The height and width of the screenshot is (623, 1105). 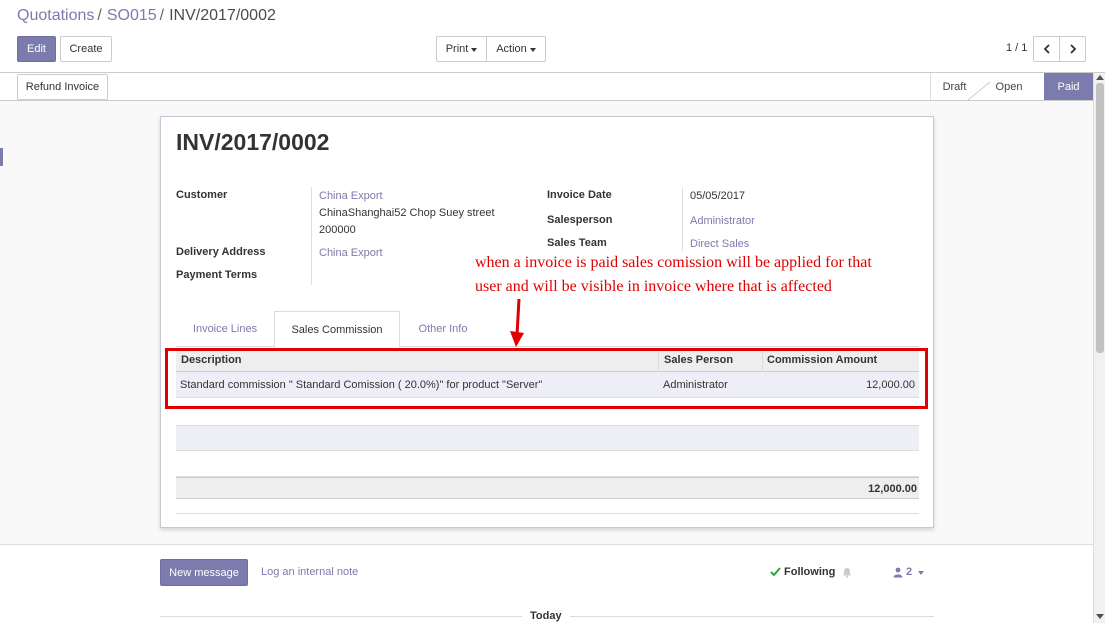 What do you see at coordinates (517, 322) in the screenshot?
I see `arrow-down-icon` at bounding box center [517, 322].